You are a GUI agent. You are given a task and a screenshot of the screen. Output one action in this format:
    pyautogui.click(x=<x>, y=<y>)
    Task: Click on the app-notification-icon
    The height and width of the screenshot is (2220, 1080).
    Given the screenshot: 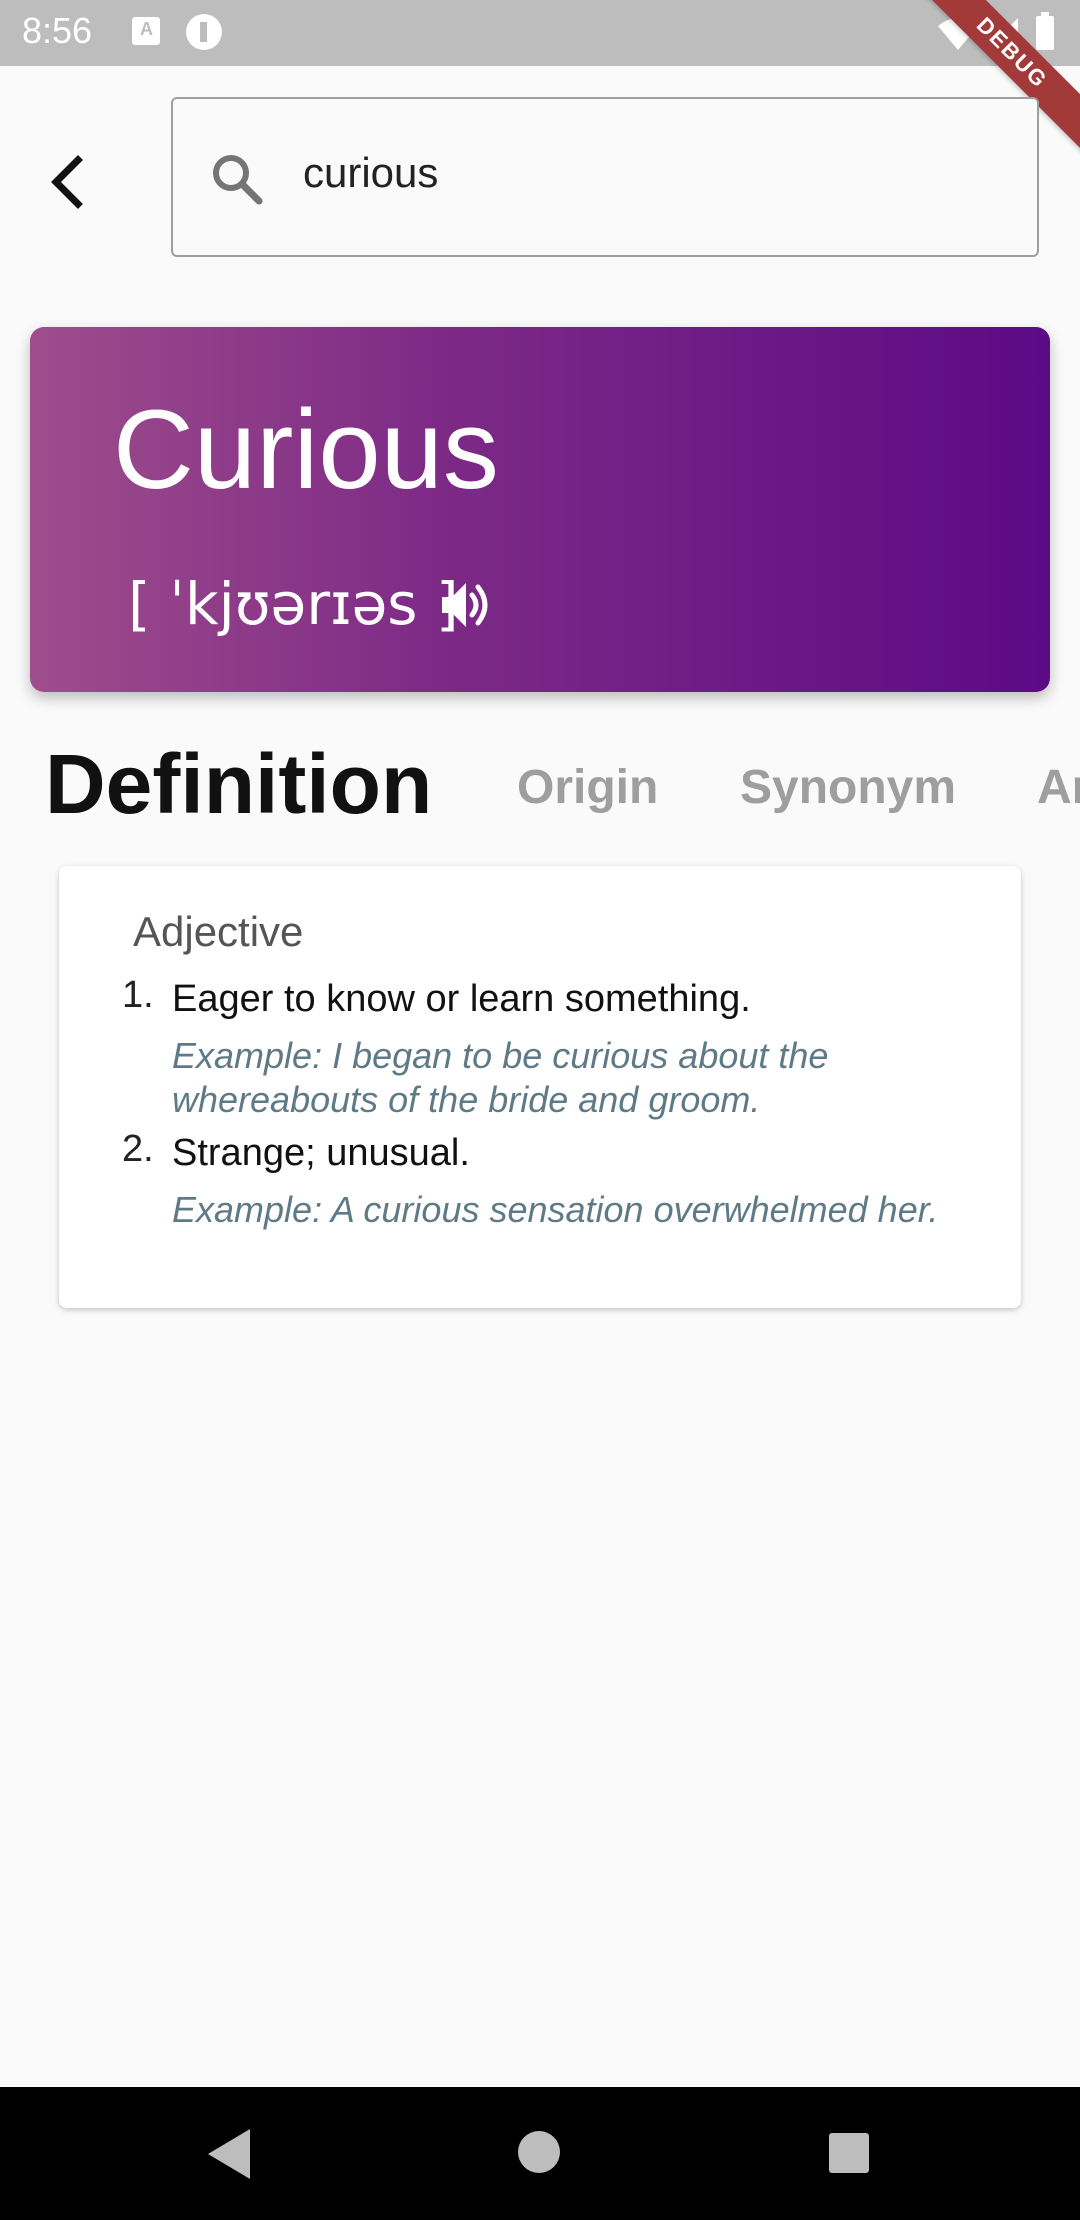 What is the action you would take?
    pyautogui.click(x=204, y=32)
    